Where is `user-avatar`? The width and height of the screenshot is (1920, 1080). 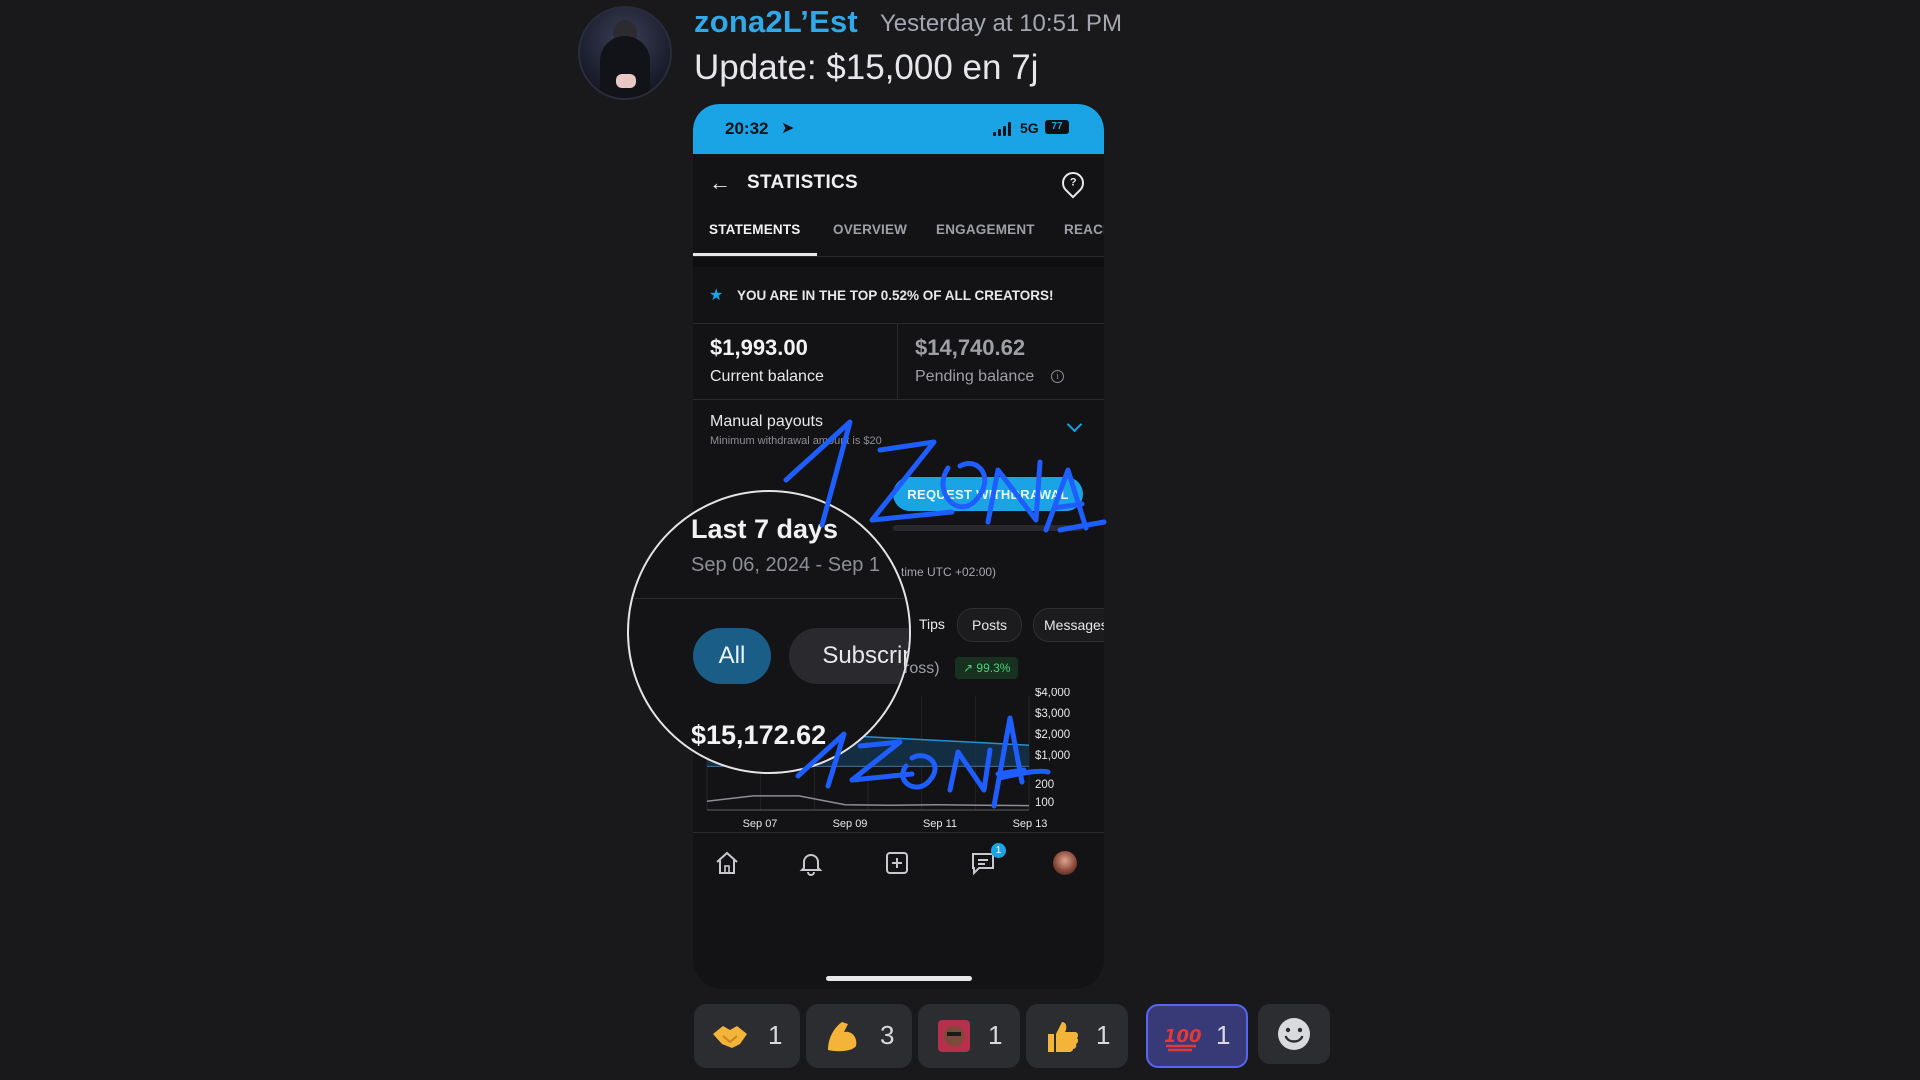 user-avatar is located at coordinates (625, 53).